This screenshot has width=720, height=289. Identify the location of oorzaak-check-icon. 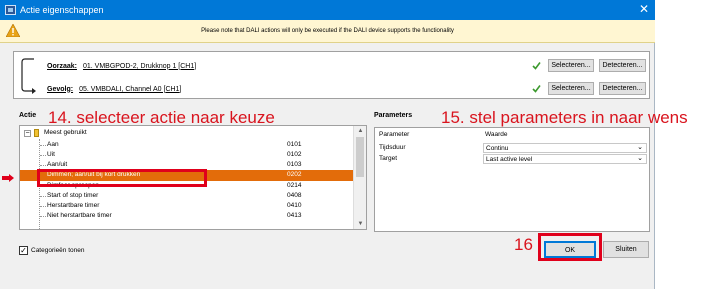
(536, 66).